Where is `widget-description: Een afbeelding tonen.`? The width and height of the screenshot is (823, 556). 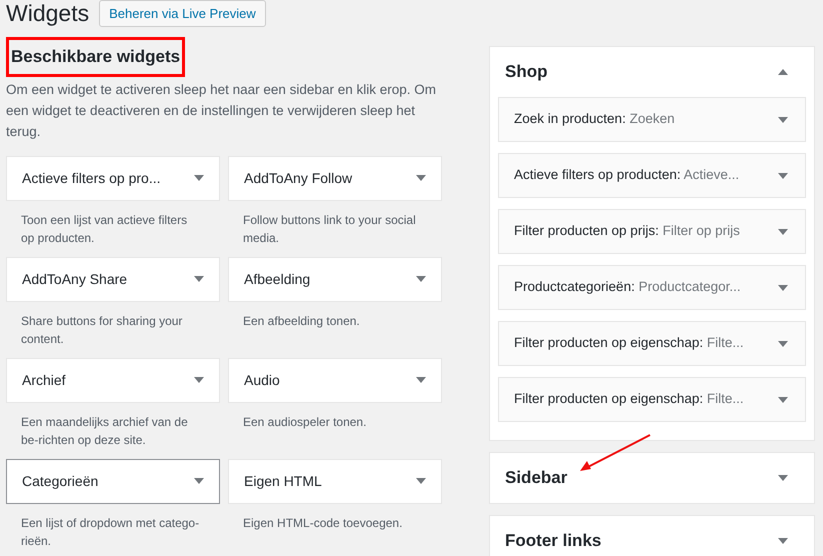 widget-description: Een afbeelding tonen. is located at coordinates (301, 321).